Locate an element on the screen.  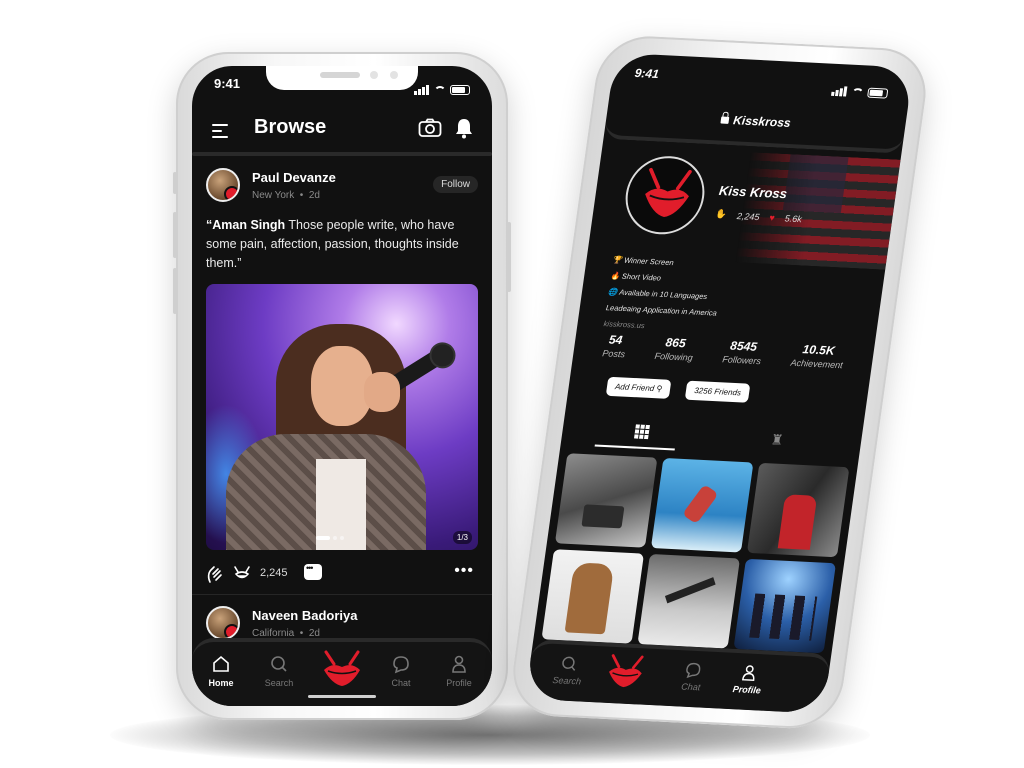
notch is located at coordinates (342, 78).